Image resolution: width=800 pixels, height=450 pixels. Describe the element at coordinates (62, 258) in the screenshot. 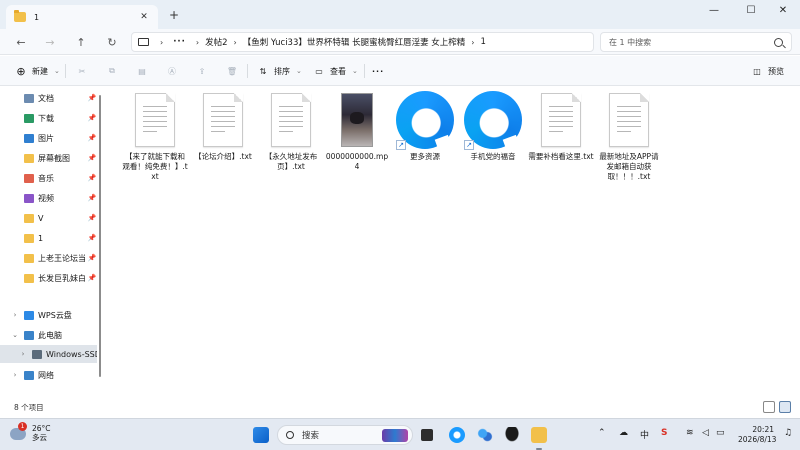

I see `sidebar-item-label: 上老王论坛当` at that location.